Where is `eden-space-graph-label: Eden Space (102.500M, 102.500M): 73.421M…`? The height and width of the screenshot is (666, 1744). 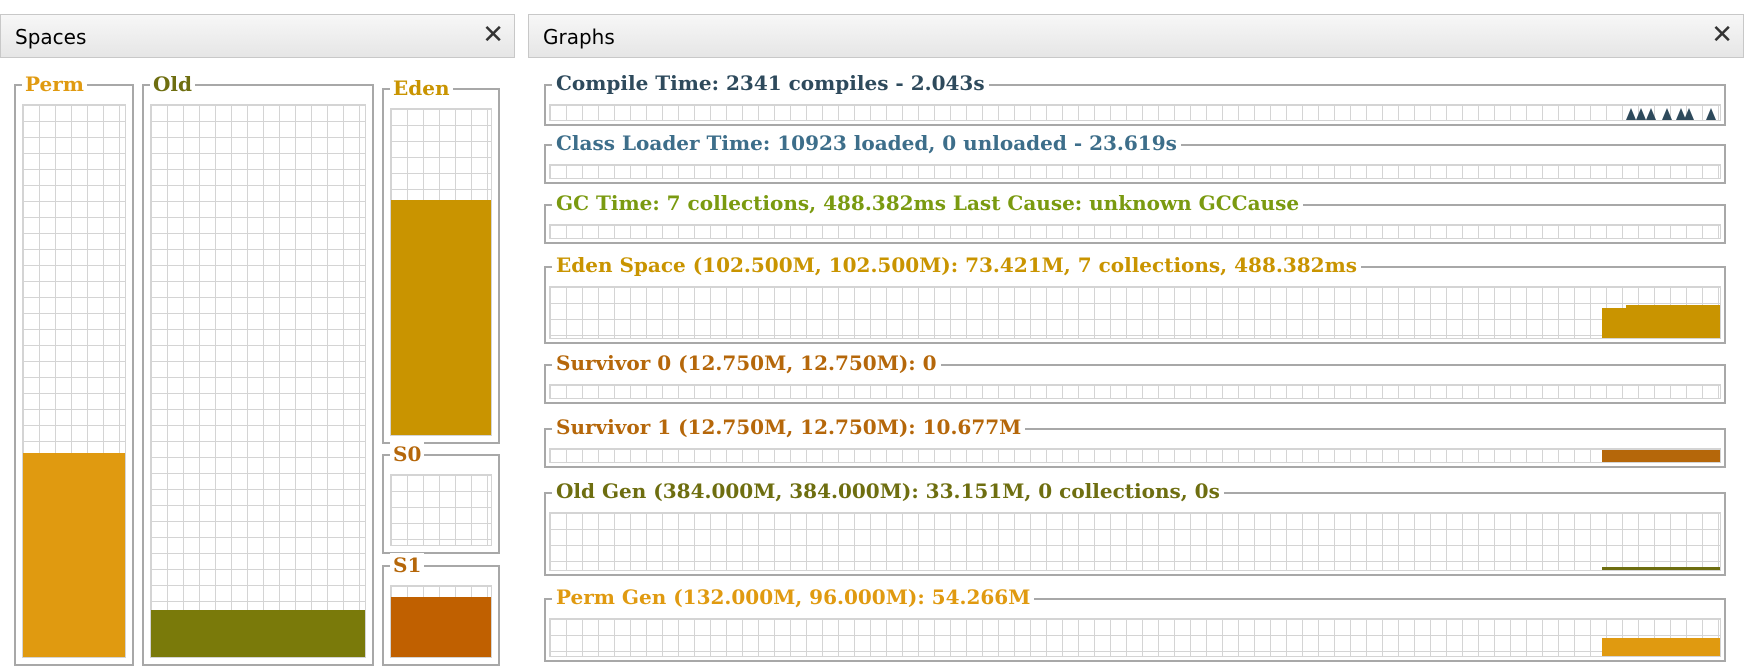
eden-space-graph-label: Eden Space (102.500M, 102.500M): 73.421M… is located at coordinates (956, 265).